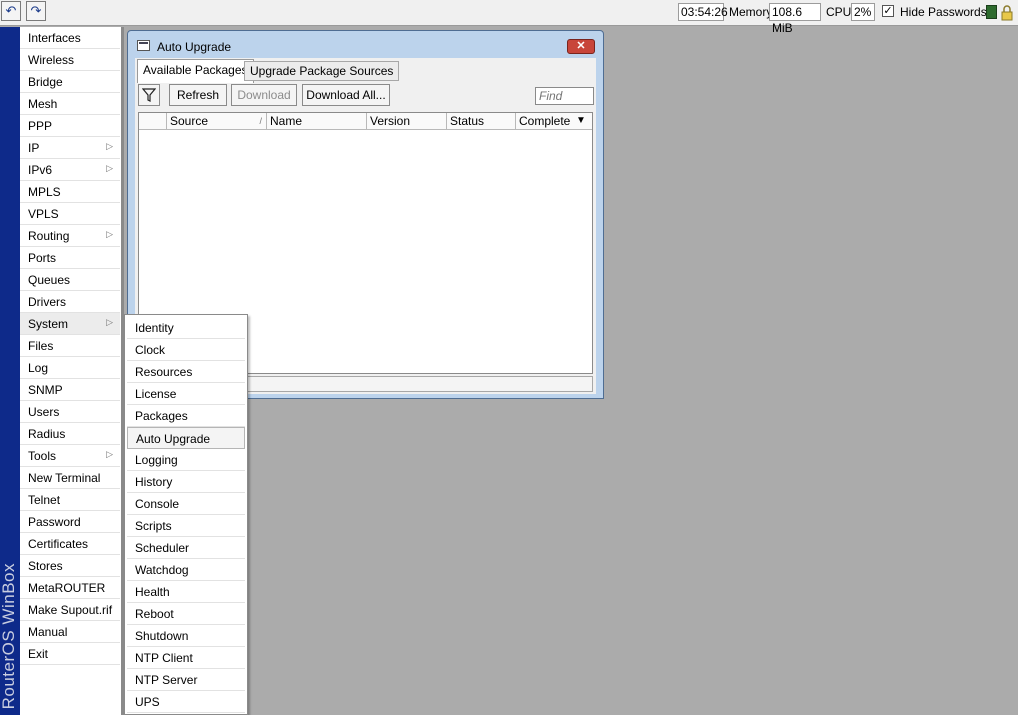 This screenshot has width=1018, height=715. Describe the element at coordinates (365, 44) in the screenshot. I see `window-titlebar: Auto Upgrade ✕` at that location.